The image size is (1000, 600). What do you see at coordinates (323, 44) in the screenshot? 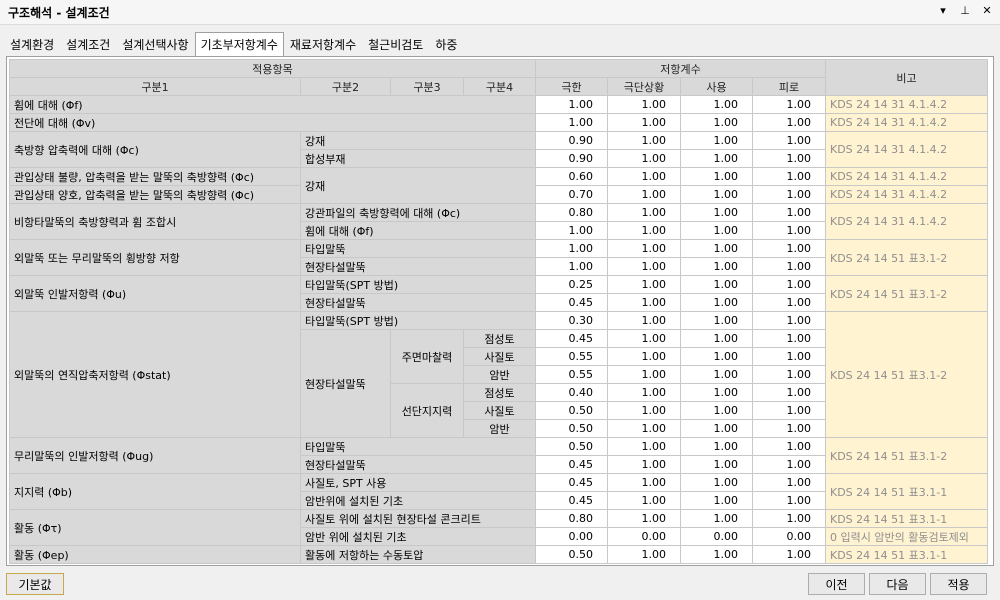
I see `tab-material-resistance-factors: 재료저항계수` at bounding box center [323, 44].